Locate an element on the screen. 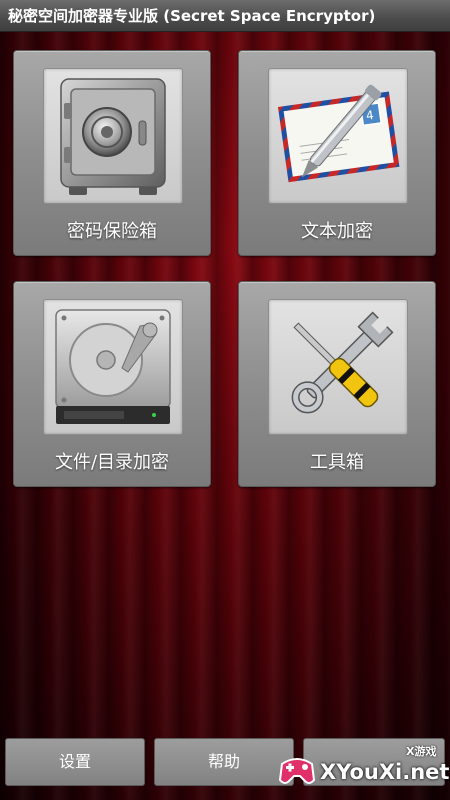 The height and width of the screenshot is (800, 450). password-safe-tile: 密码保险箱 is located at coordinates (112, 153).